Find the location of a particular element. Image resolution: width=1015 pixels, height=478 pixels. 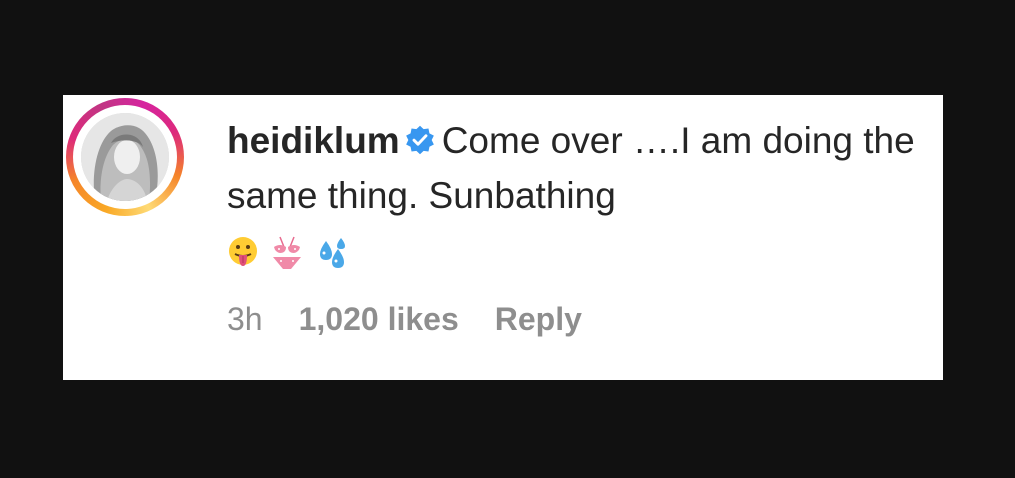

reply-button: Reply is located at coordinates (538, 319).